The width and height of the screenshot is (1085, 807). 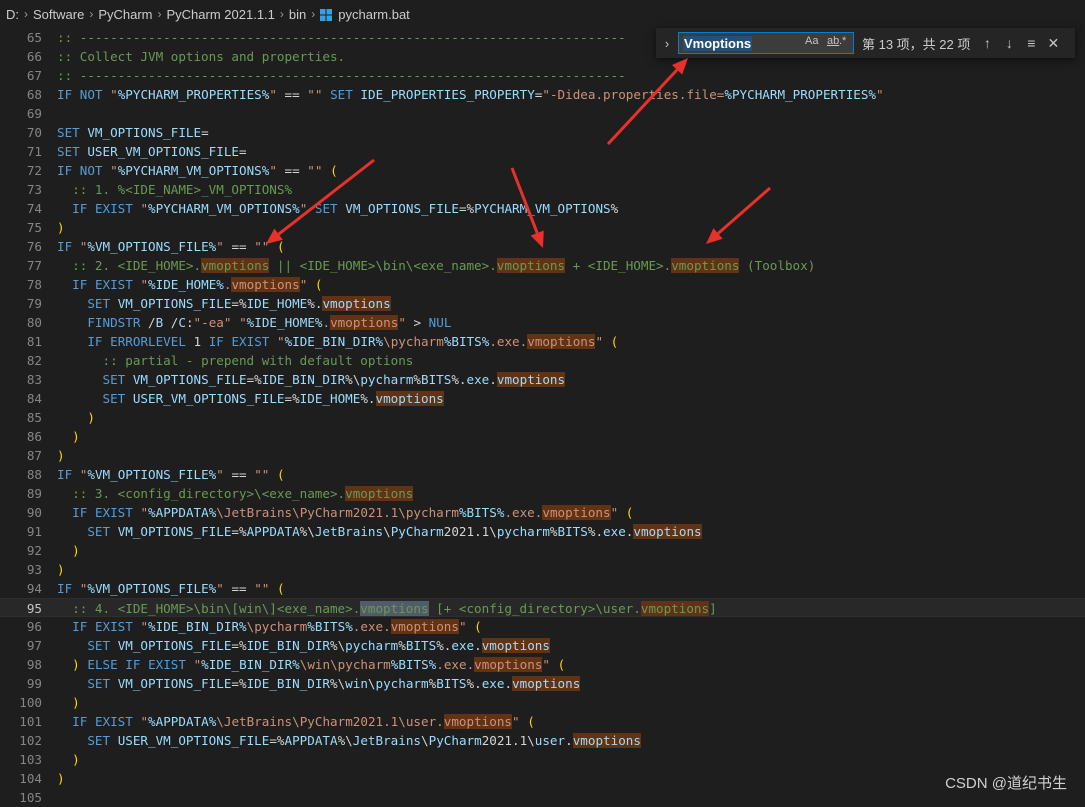 I want to click on find-result-count: 第 13 项，共 22 项, so click(x=916, y=44).